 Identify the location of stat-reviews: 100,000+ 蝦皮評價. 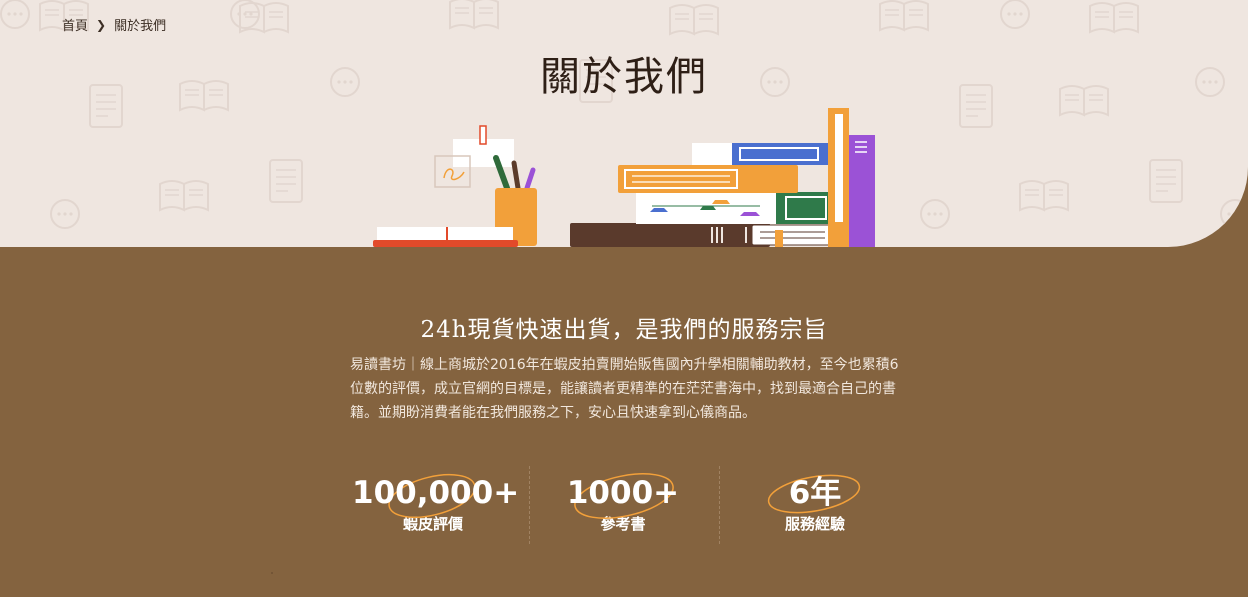
(436, 501).